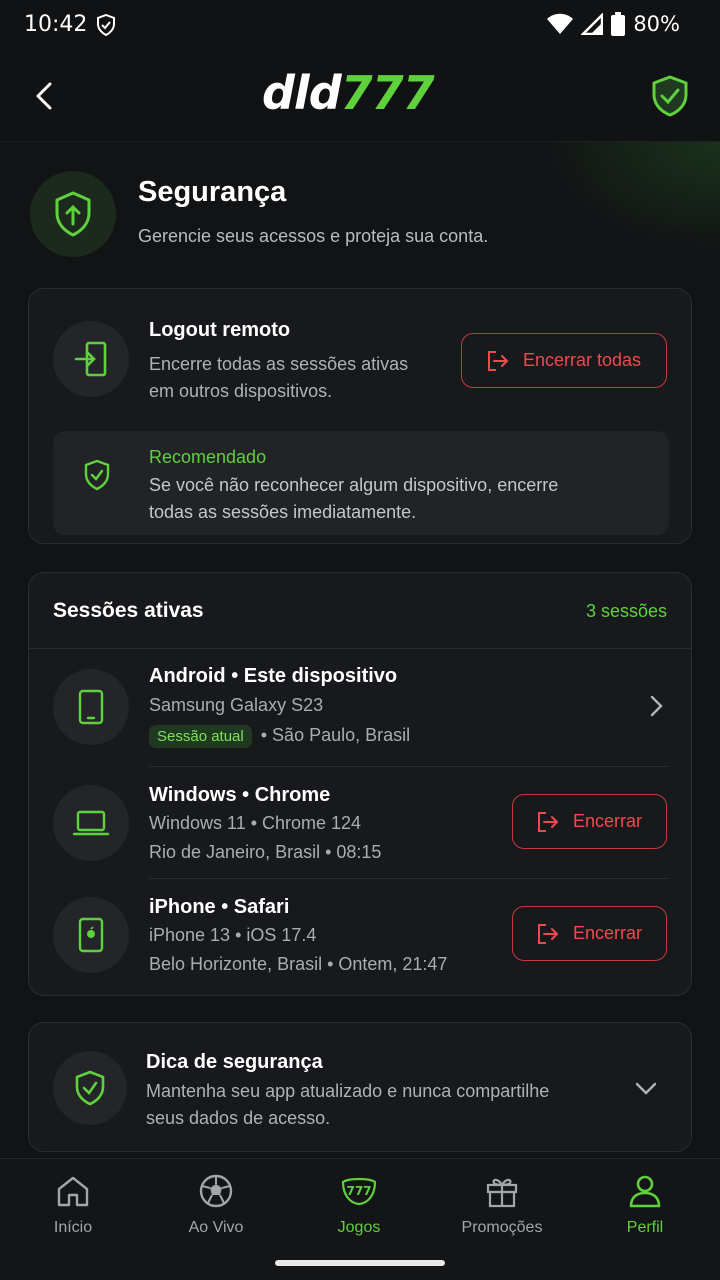 Image resolution: width=720 pixels, height=1280 pixels. Describe the element at coordinates (502, 1227) in the screenshot. I see `nav-label: Promoções` at that location.